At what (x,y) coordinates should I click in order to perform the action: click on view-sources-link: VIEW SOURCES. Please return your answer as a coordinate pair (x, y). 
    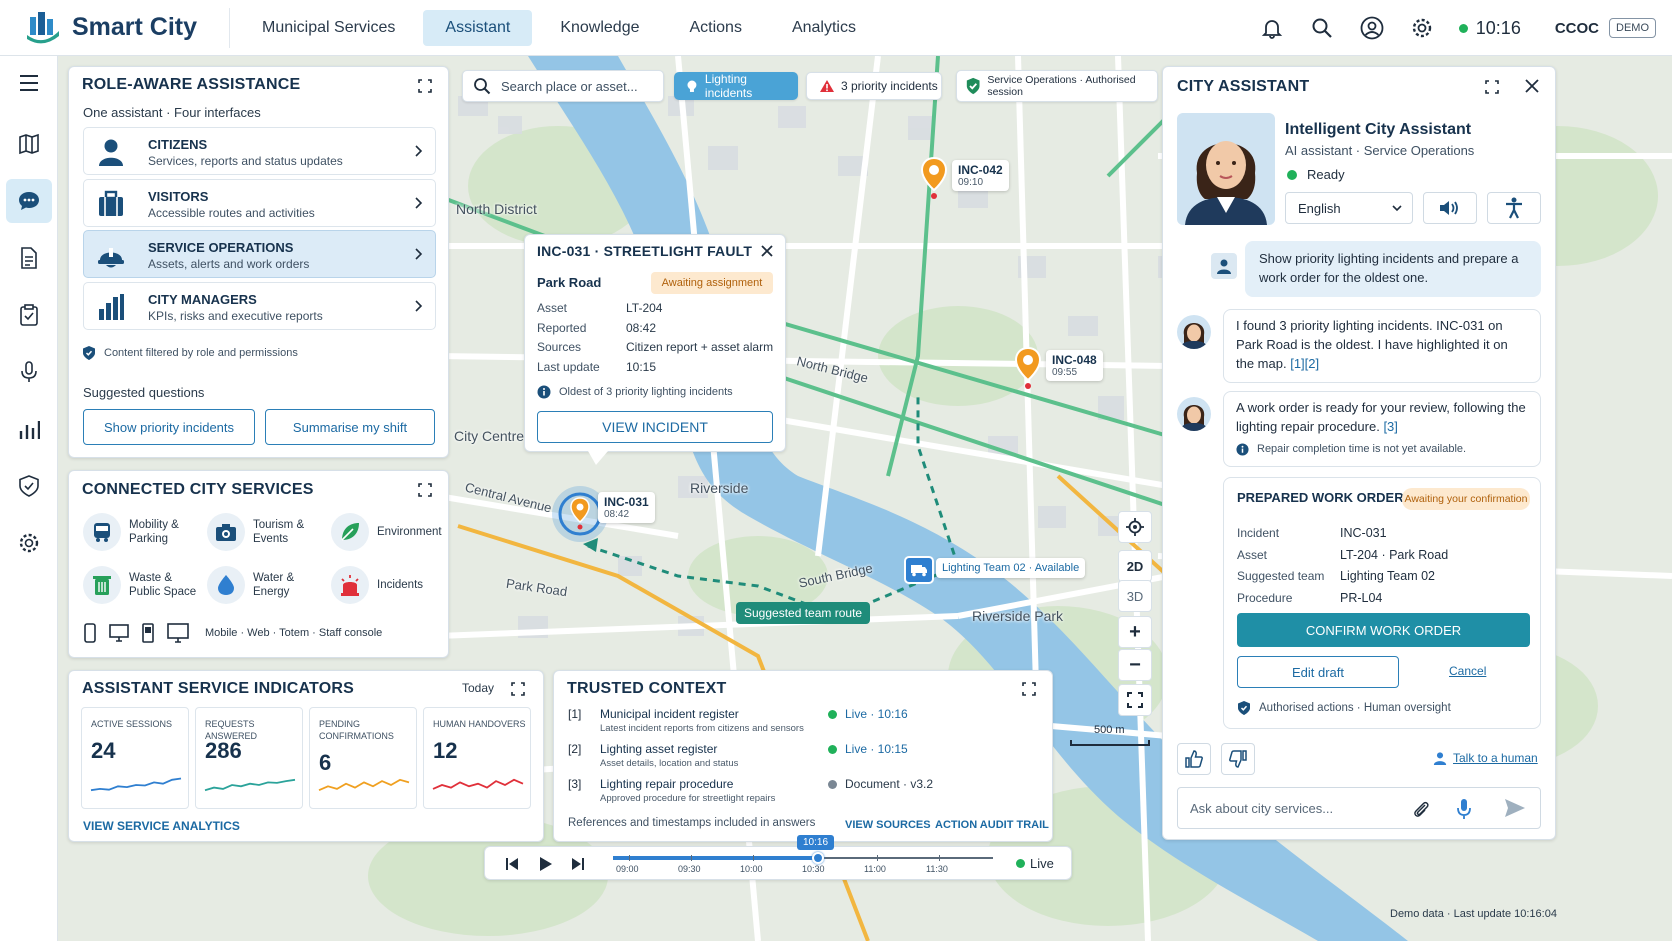
    Looking at the image, I should click on (888, 825).